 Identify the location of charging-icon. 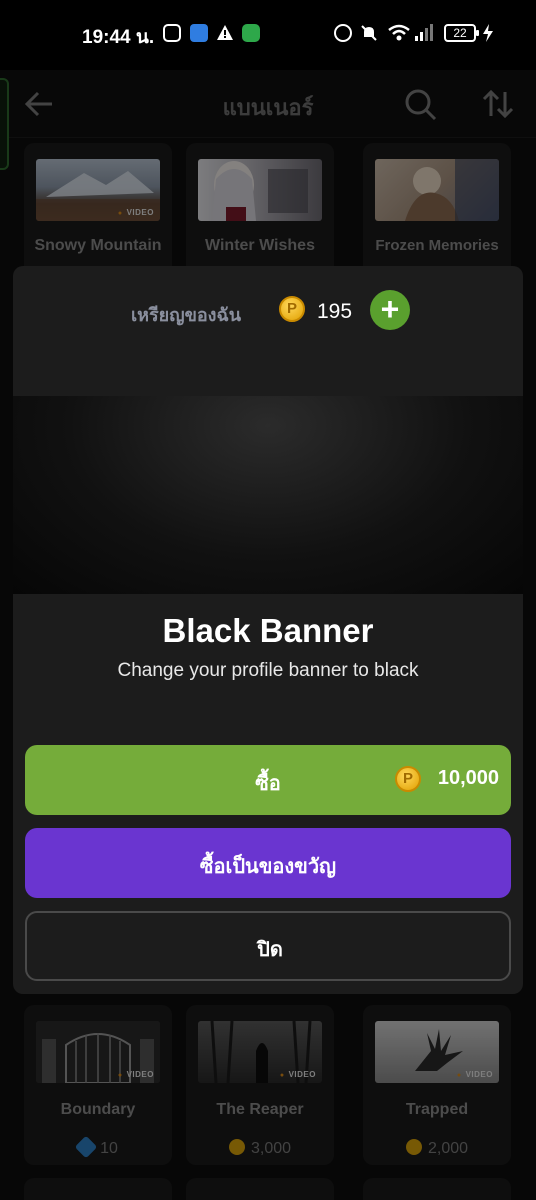
(490, 33).